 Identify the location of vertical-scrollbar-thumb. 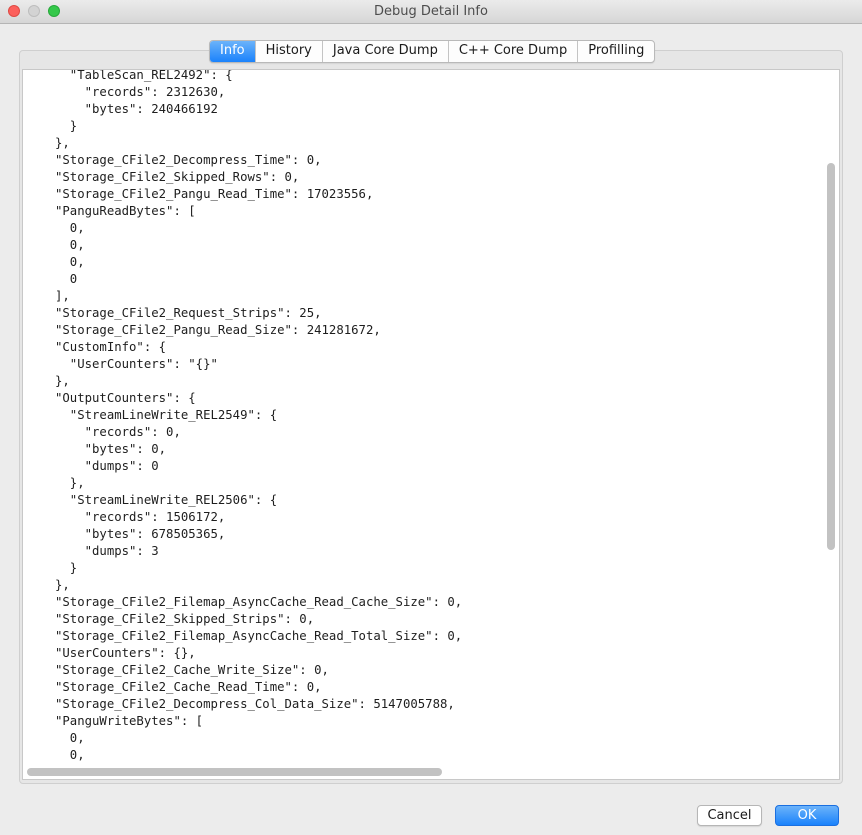
(831, 356).